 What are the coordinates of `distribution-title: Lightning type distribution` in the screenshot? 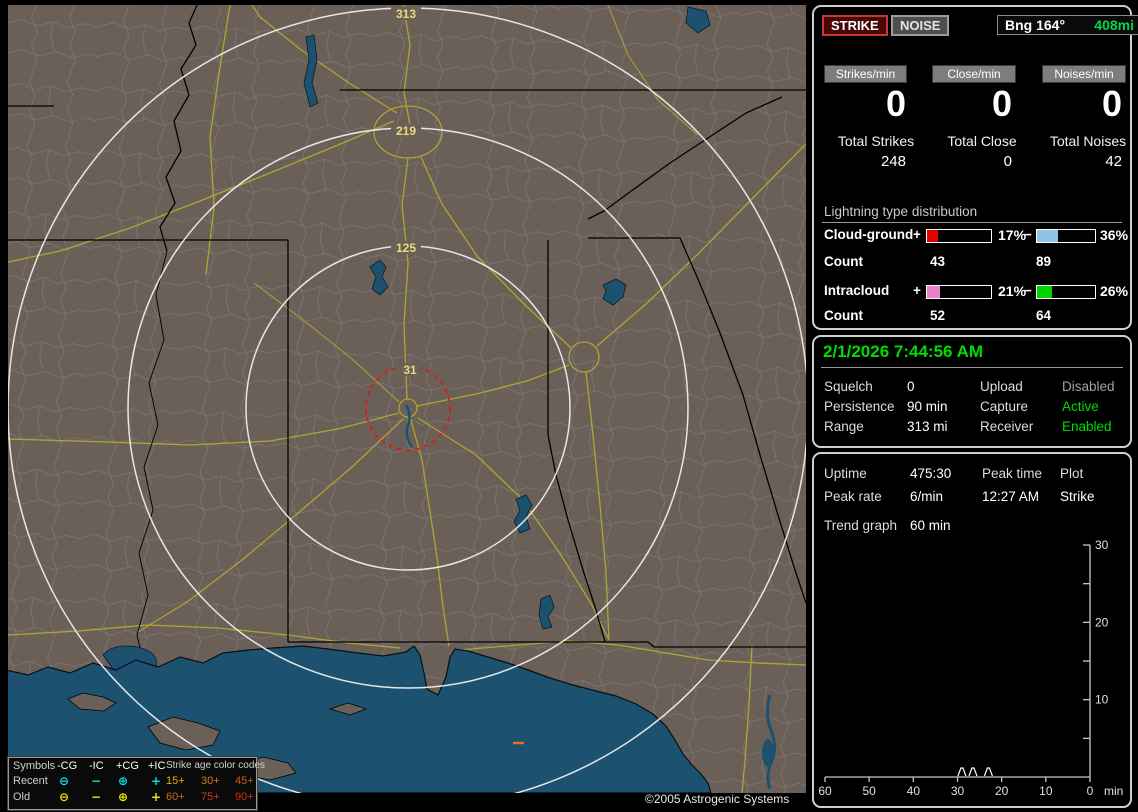 It's located at (901, 211).